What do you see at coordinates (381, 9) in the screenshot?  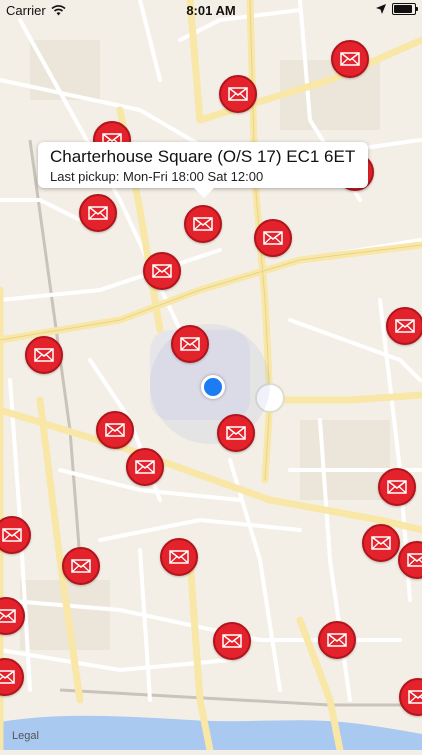 I see `location-arrow-icon` at bounding box center [381, 9].